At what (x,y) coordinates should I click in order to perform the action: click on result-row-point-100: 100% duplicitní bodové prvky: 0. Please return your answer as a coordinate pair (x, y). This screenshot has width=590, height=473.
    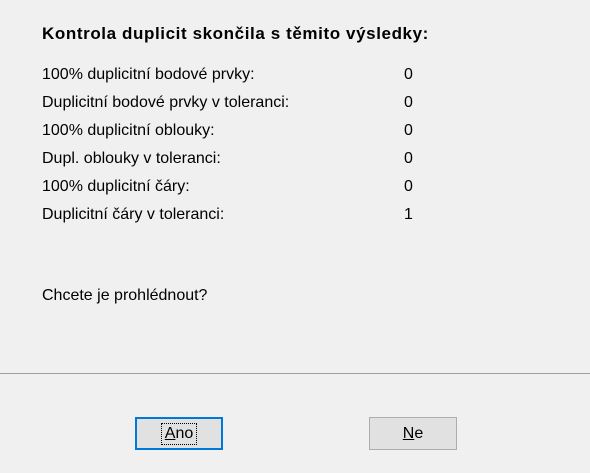
    Looking at the image, I should click on (252, 79).